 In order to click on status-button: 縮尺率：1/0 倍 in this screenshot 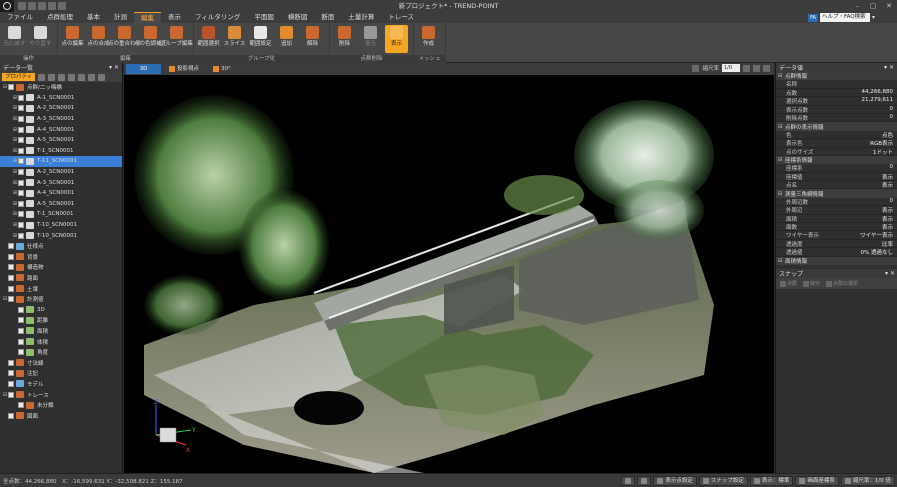, I will do `click(867, 481)`.